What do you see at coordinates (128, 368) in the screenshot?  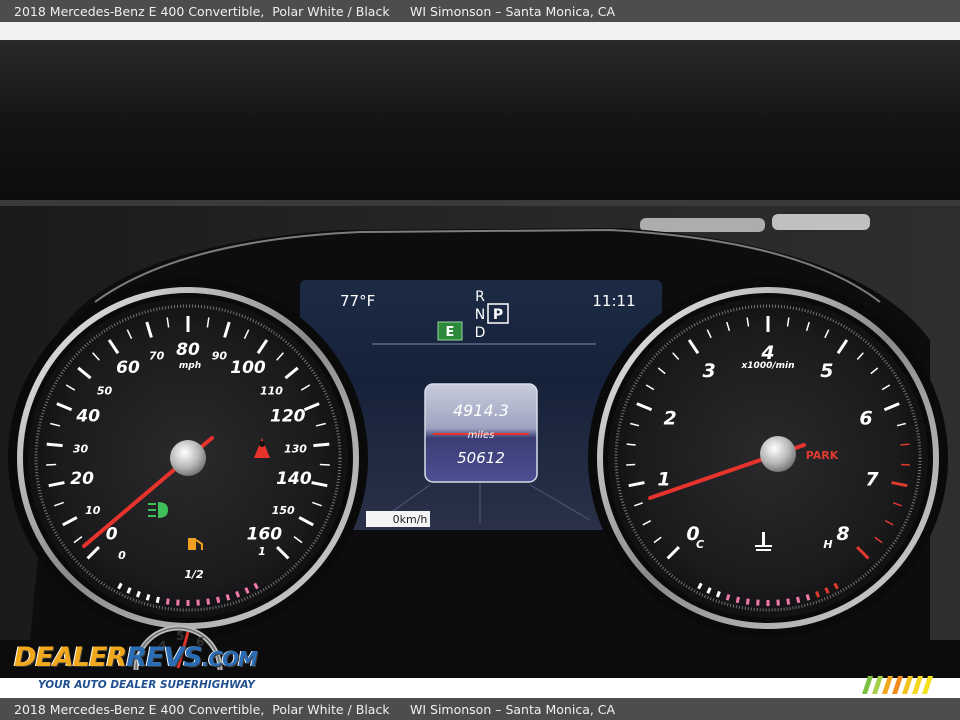 I see `speed-label-60: 60` at bounding box center [128, 368].